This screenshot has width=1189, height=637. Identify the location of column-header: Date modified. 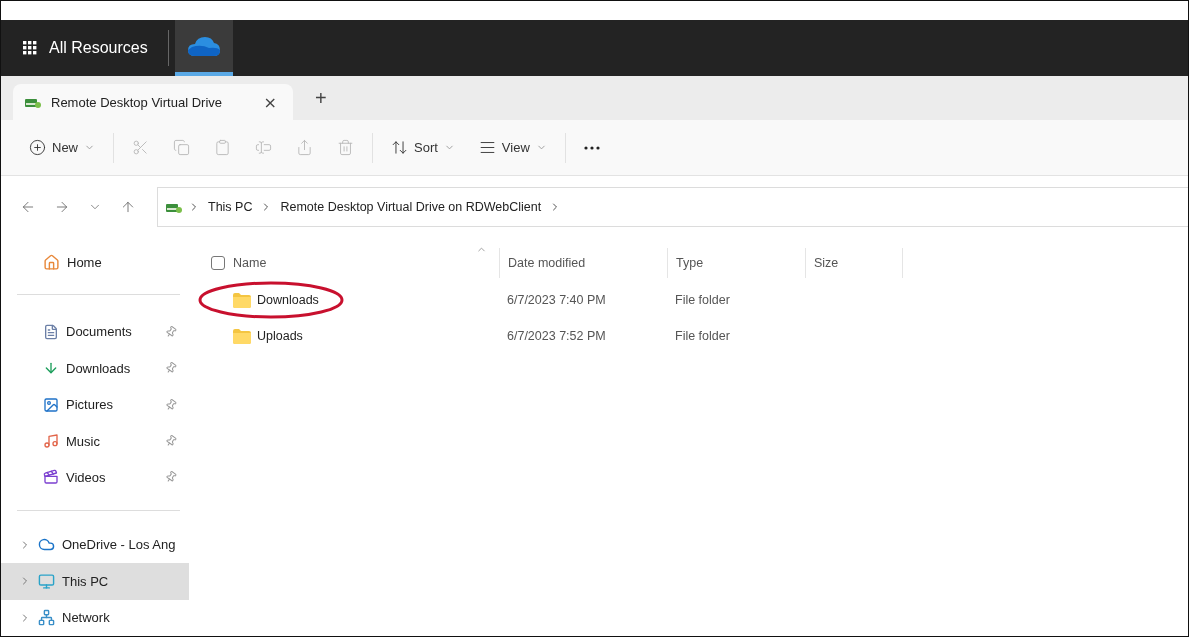
(583, 263).